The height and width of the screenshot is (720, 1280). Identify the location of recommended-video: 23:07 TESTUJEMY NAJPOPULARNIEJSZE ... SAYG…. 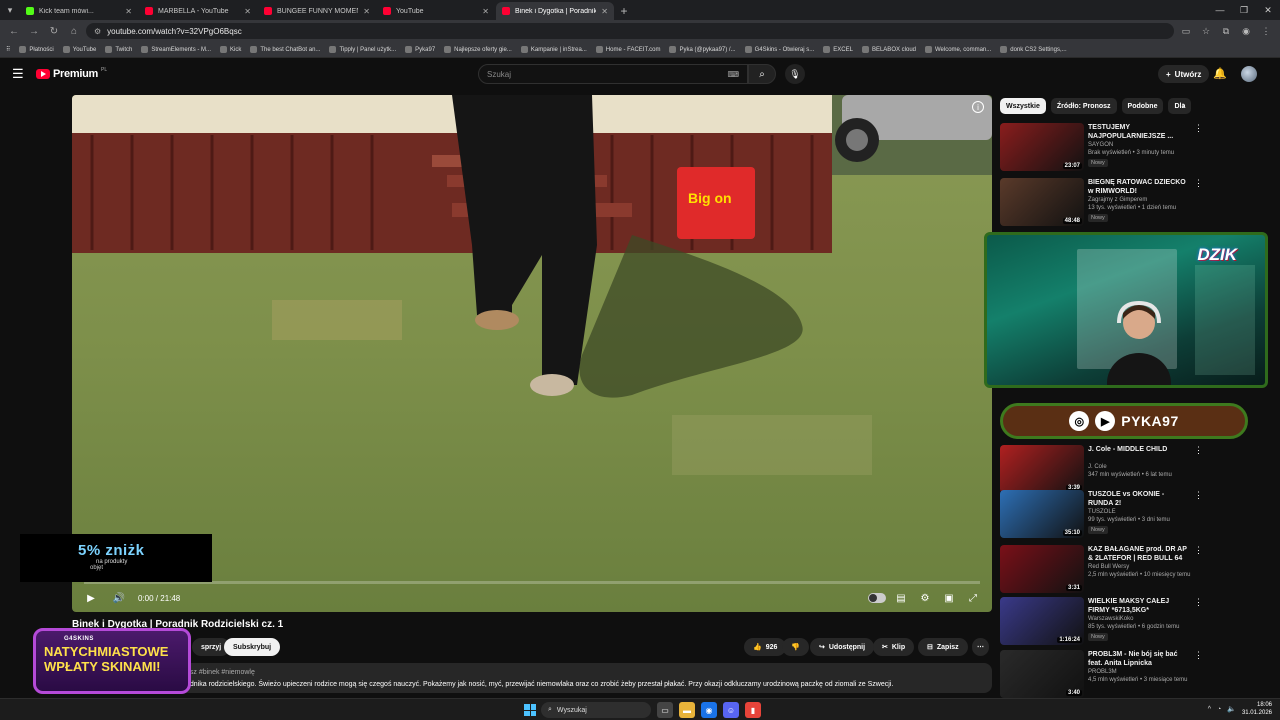
(1101, 148).